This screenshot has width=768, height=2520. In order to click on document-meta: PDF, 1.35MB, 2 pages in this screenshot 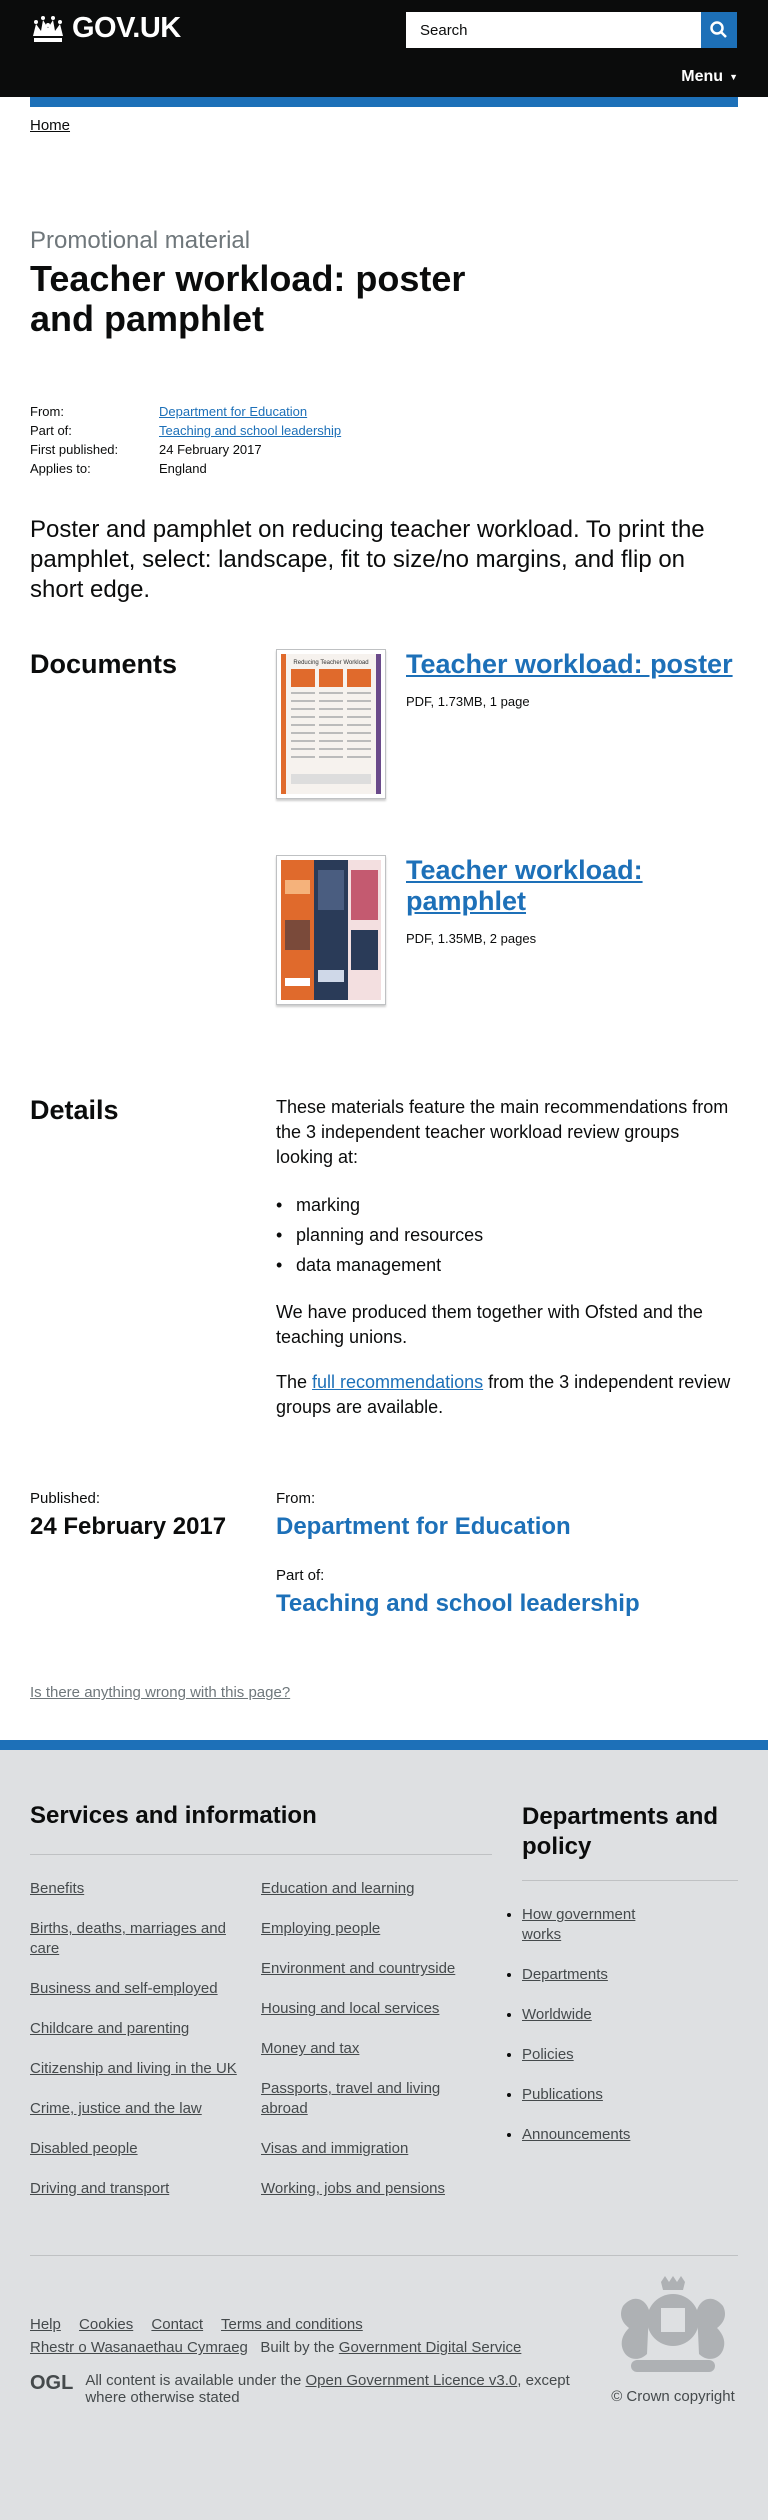, I will do `click(471, 939)`.